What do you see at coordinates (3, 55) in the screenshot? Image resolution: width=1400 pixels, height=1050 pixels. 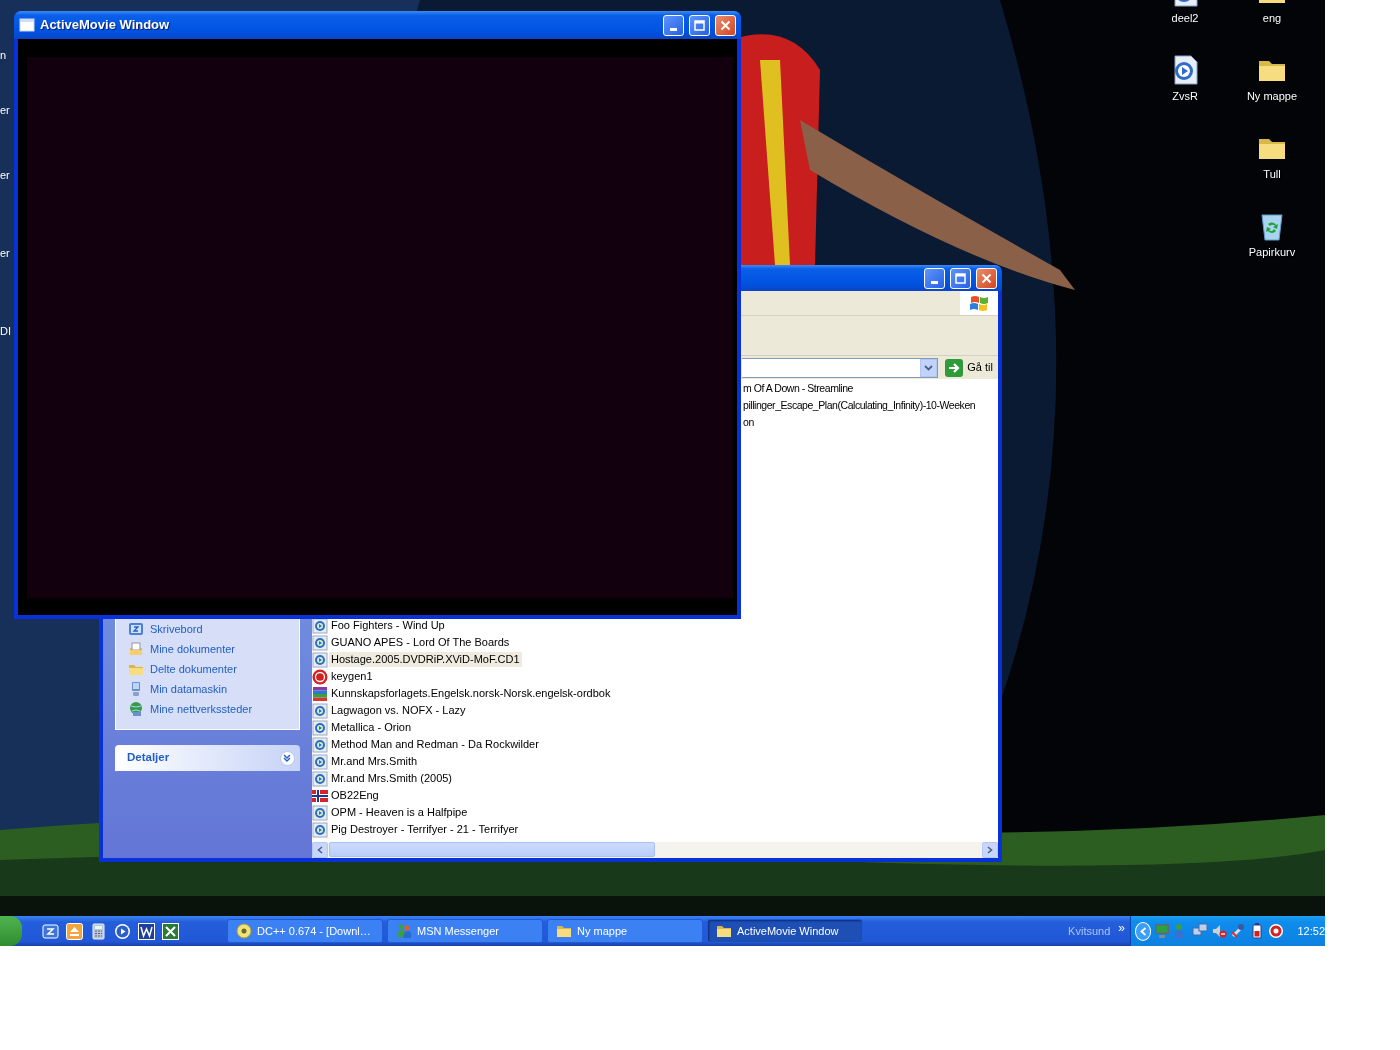 I see `icon-label: n` at bounding box center [3, 55].